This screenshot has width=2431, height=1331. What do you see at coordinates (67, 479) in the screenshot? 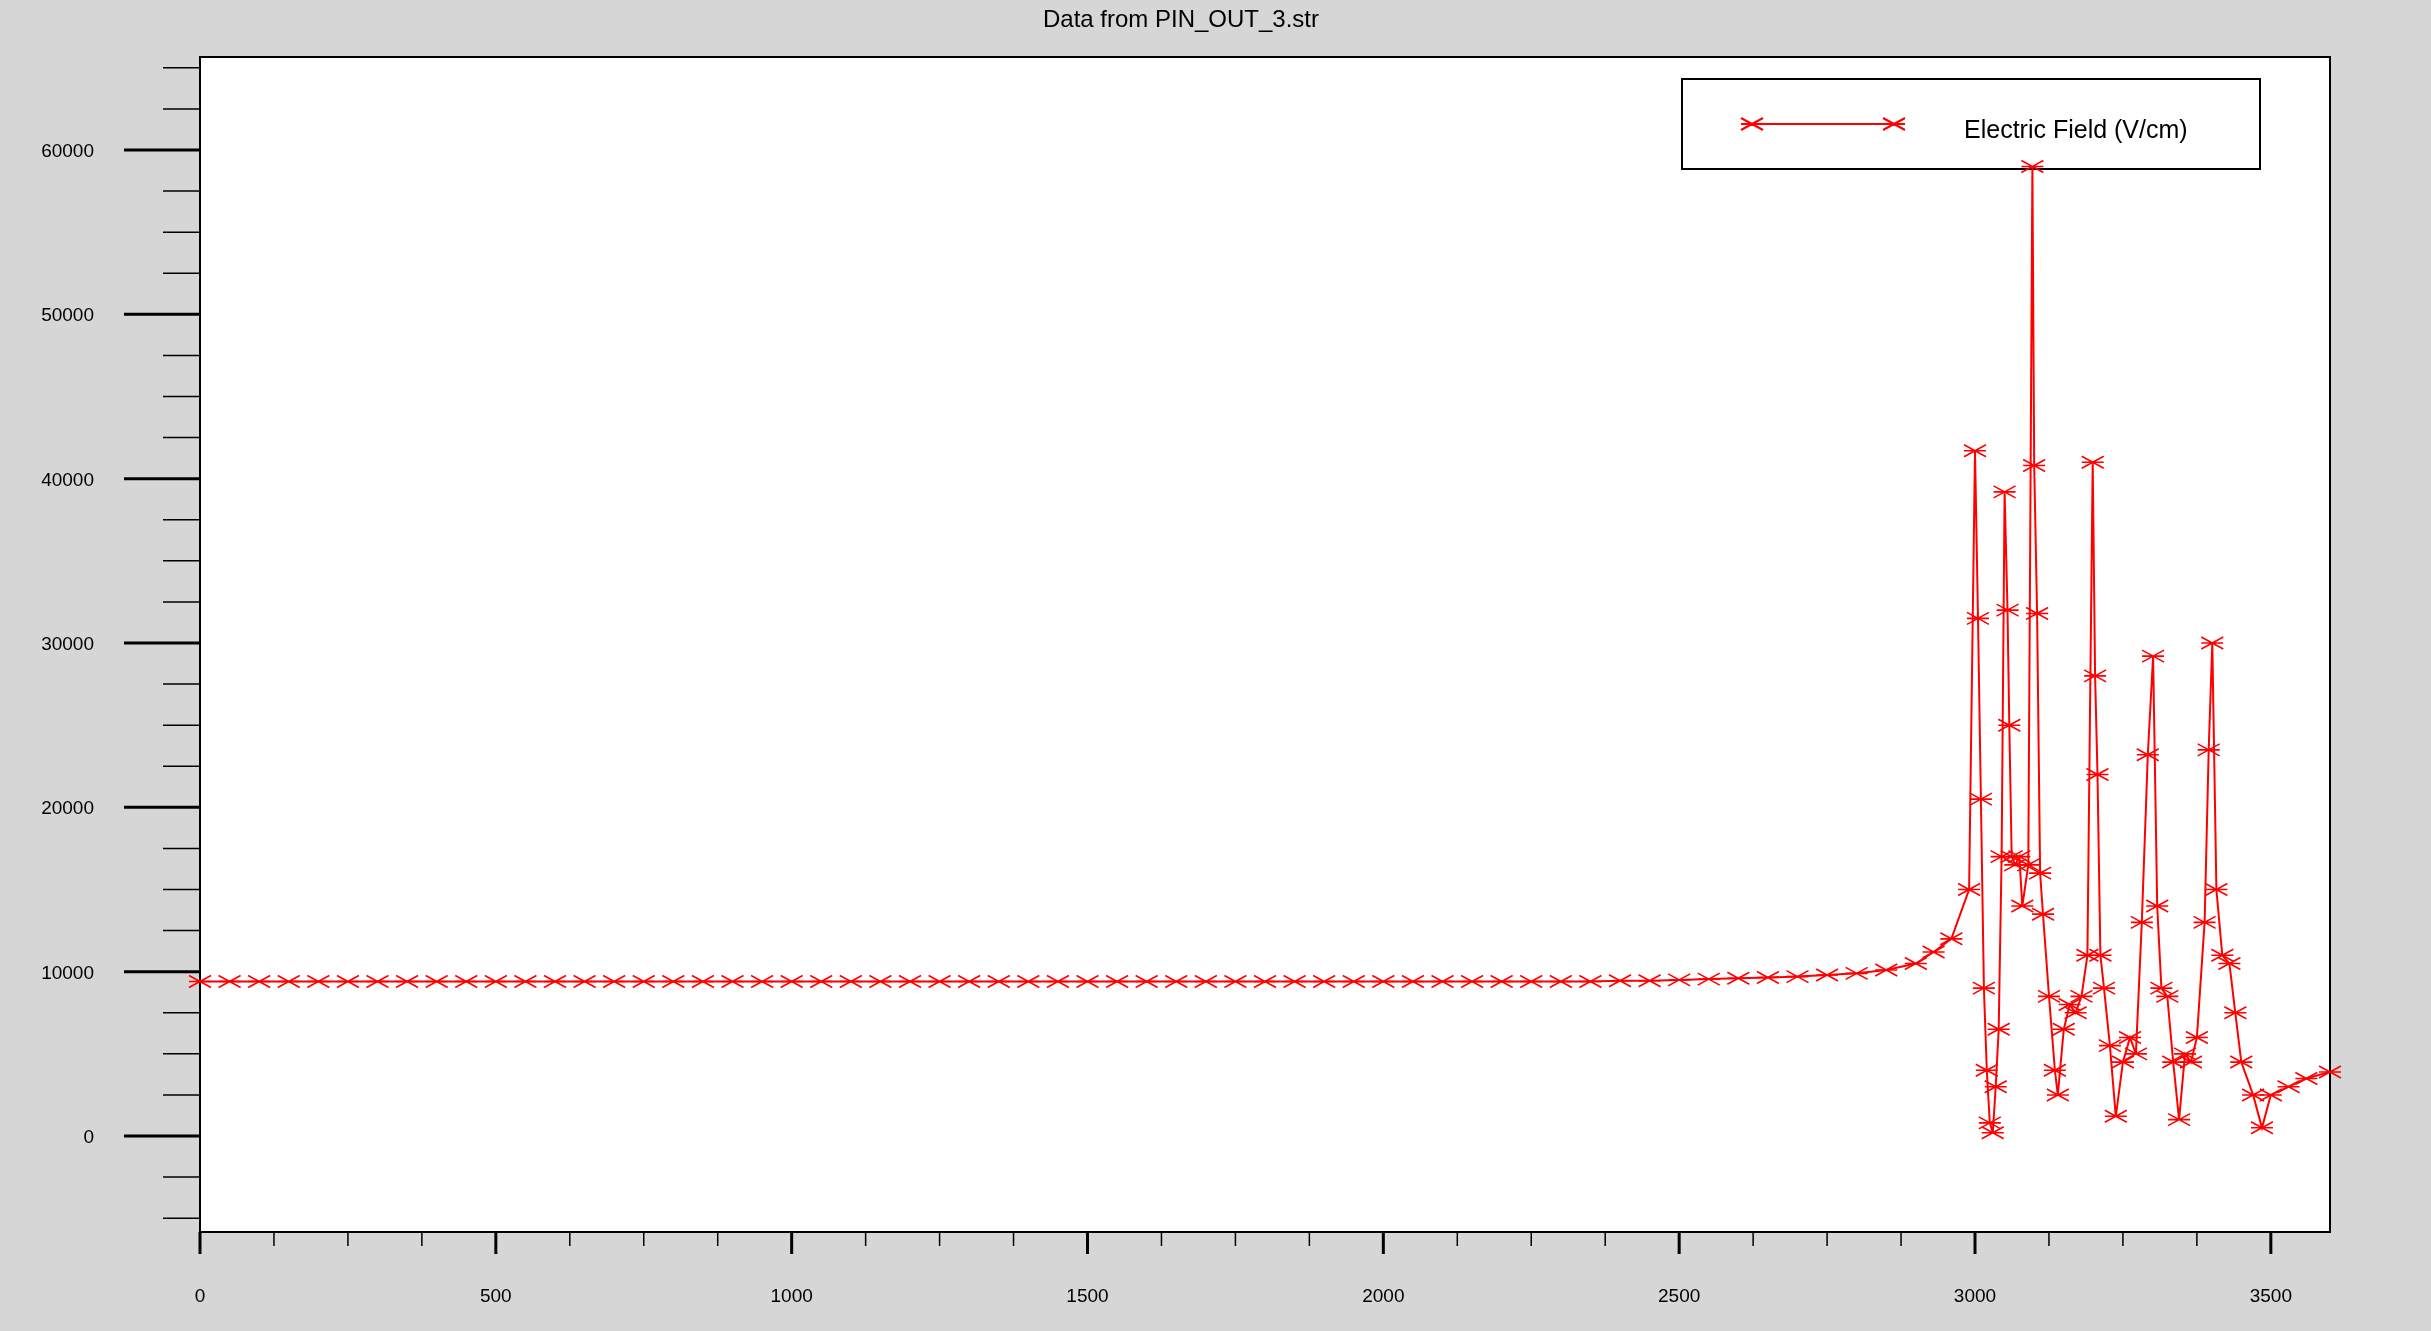
I see `tick-label: 40000` at bounding box center [67, 479].